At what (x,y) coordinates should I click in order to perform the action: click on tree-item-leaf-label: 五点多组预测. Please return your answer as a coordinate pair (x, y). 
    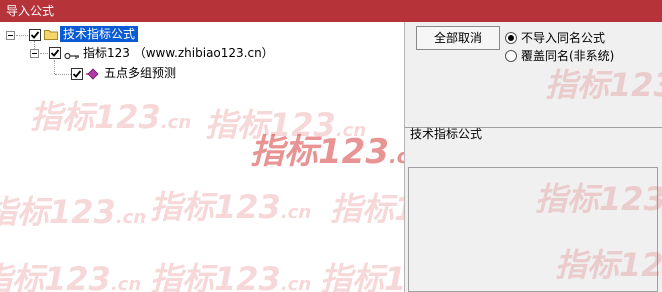
    Looking at the image, I should click on (140, 73).